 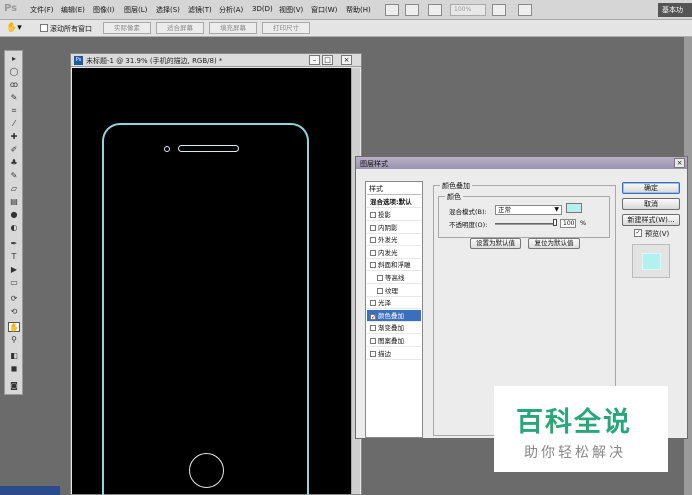 I want to click on menu-edit: 编辑(E), so click(x=73, y=10).